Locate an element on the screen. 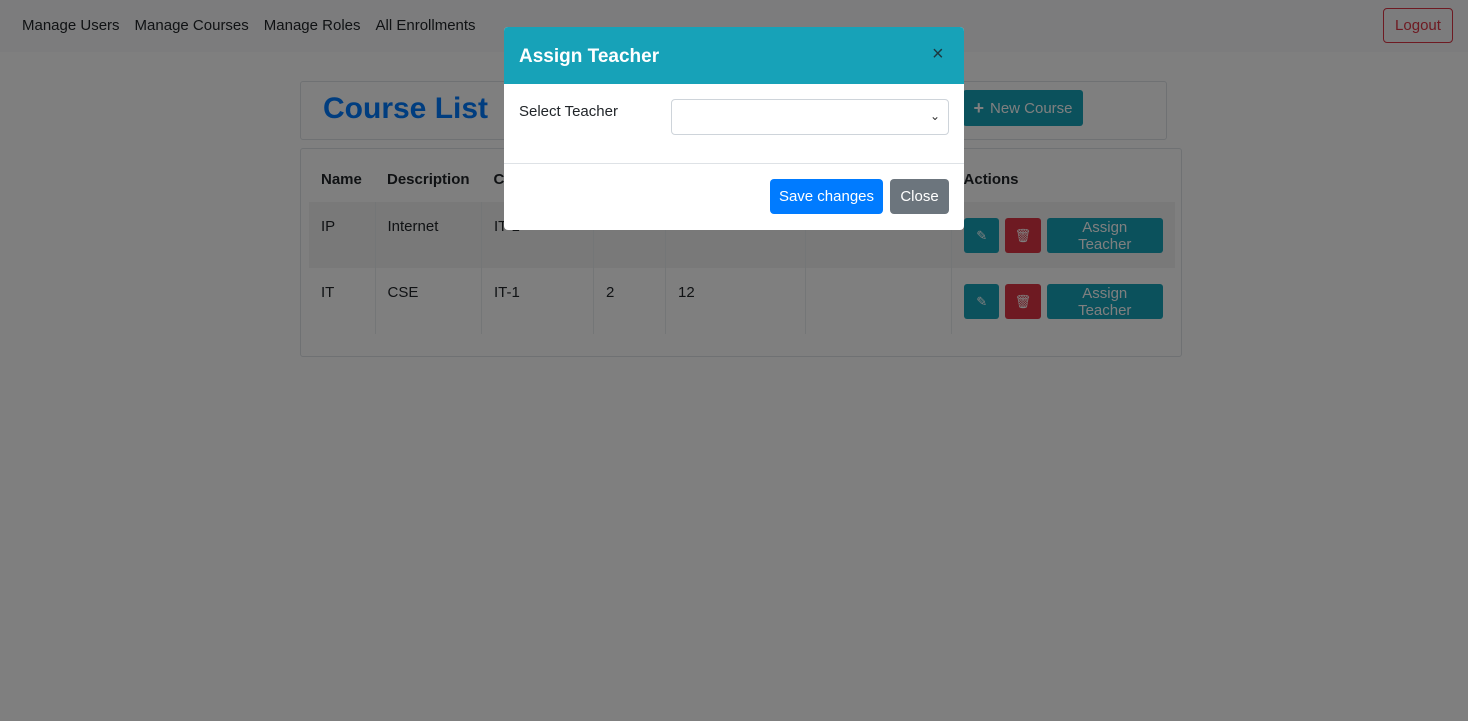 The image size is (1468, 721). close-button: Close is located at coordinates (919, 196).